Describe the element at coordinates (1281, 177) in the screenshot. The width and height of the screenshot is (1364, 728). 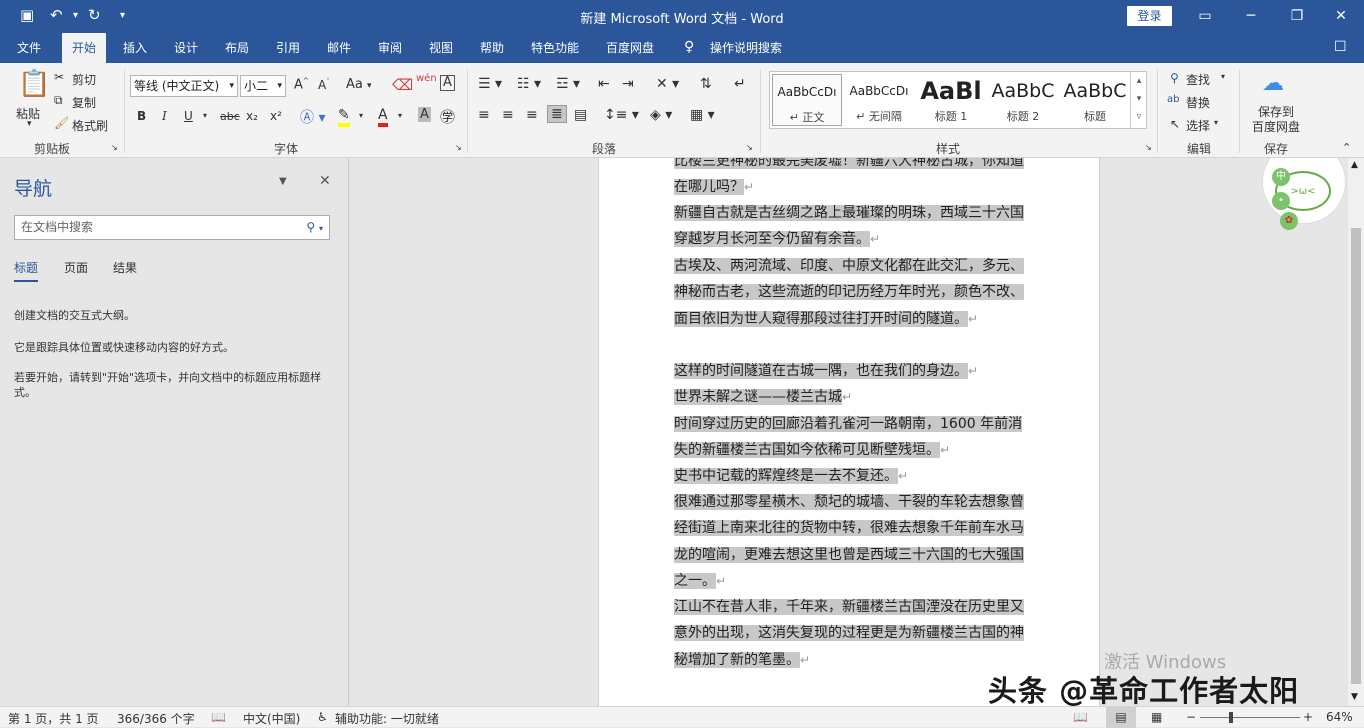
I see `ime-chinese-icon: 中` at that location.